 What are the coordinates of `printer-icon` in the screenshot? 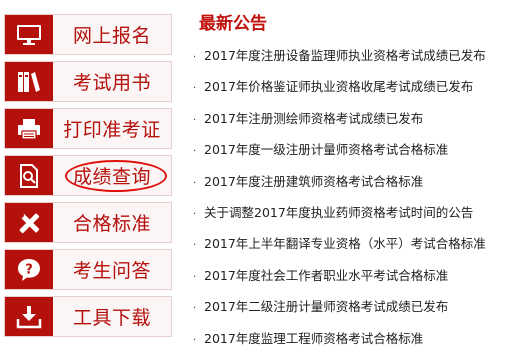 It's located at (29, 128).